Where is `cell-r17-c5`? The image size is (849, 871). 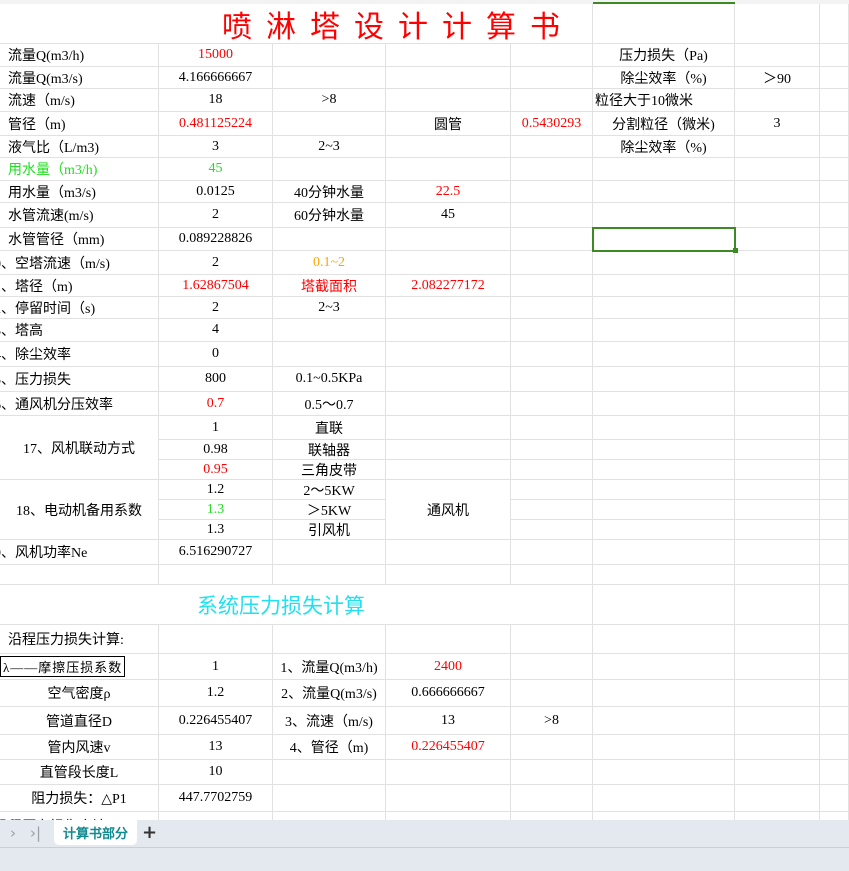
cell-r17-c5 is located at coordinates (664, 450).